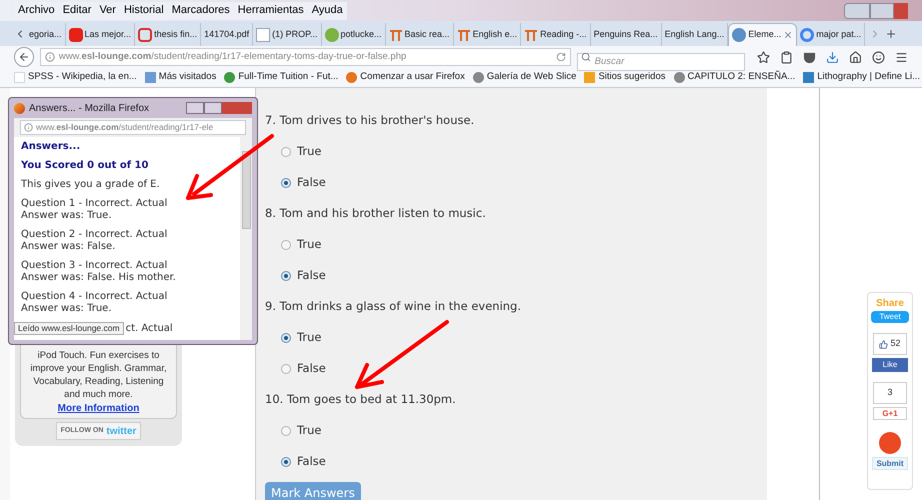  What do you see at coordinates (890, 304) in the screenshot?
I see `share-title: Share` at bounding box center [890, 304].